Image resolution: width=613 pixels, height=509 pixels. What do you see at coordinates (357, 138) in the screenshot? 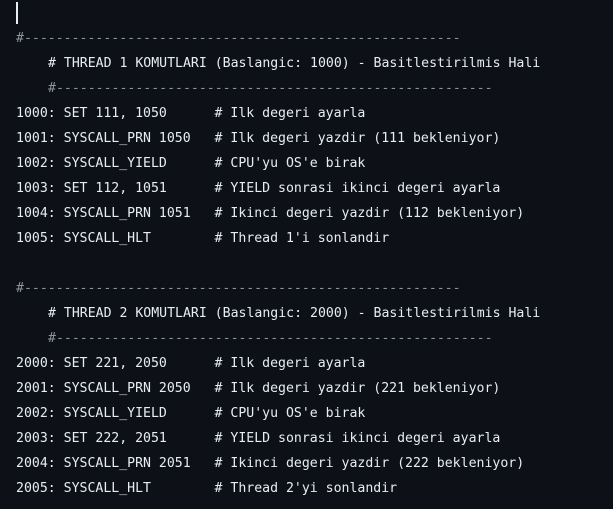
I see `comment: # Ilk degeri yazdir (111 bekleniyor)` at bounding box center [357, 138].